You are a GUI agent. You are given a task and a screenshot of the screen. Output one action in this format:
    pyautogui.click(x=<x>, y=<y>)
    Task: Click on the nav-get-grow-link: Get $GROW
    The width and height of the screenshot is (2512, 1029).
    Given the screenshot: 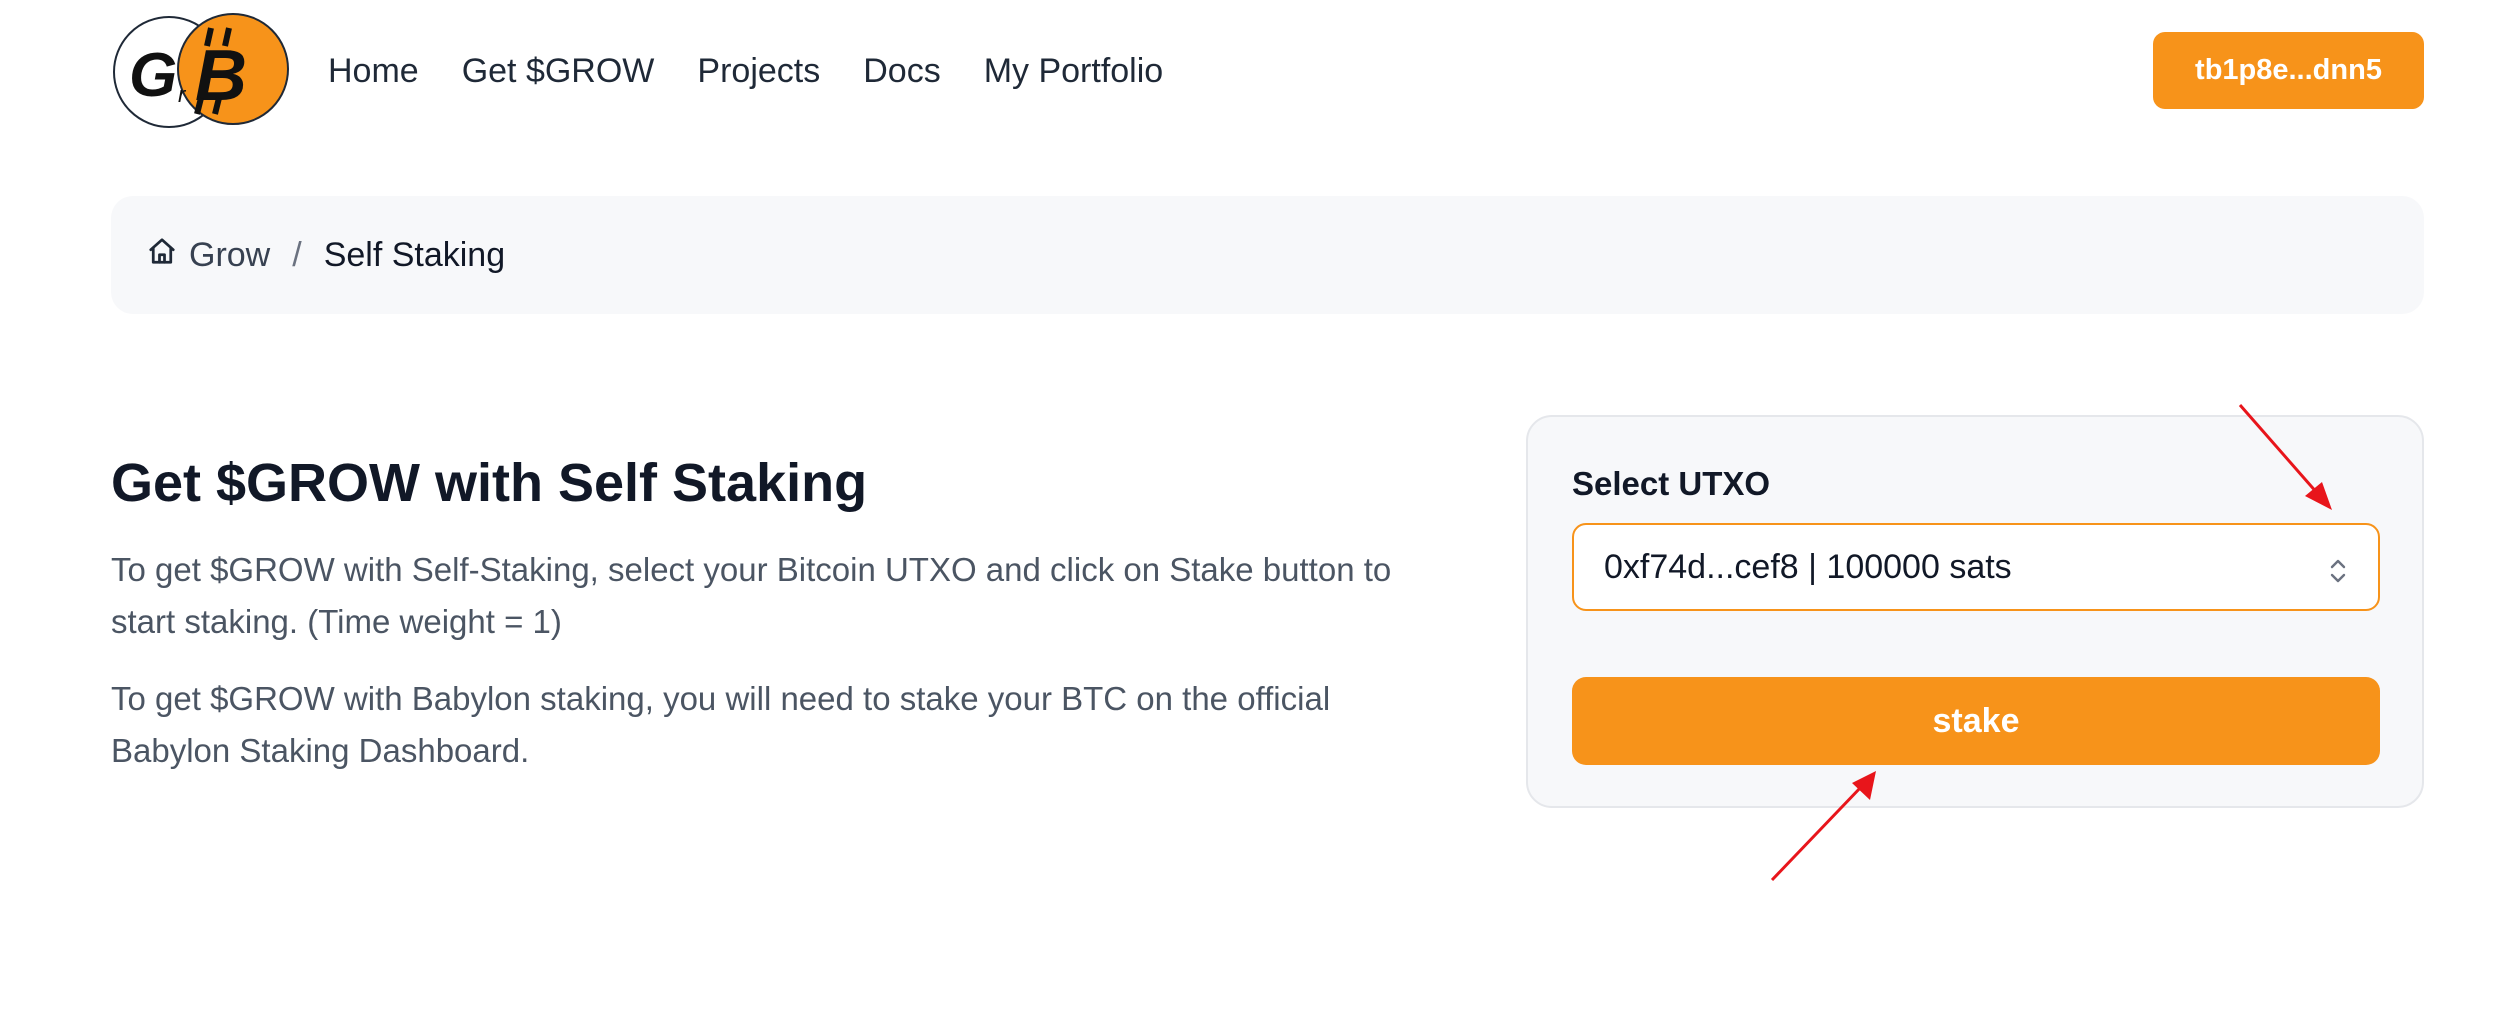 What is the action you would take?
    pyautogui.click(x=558, y=71)
    